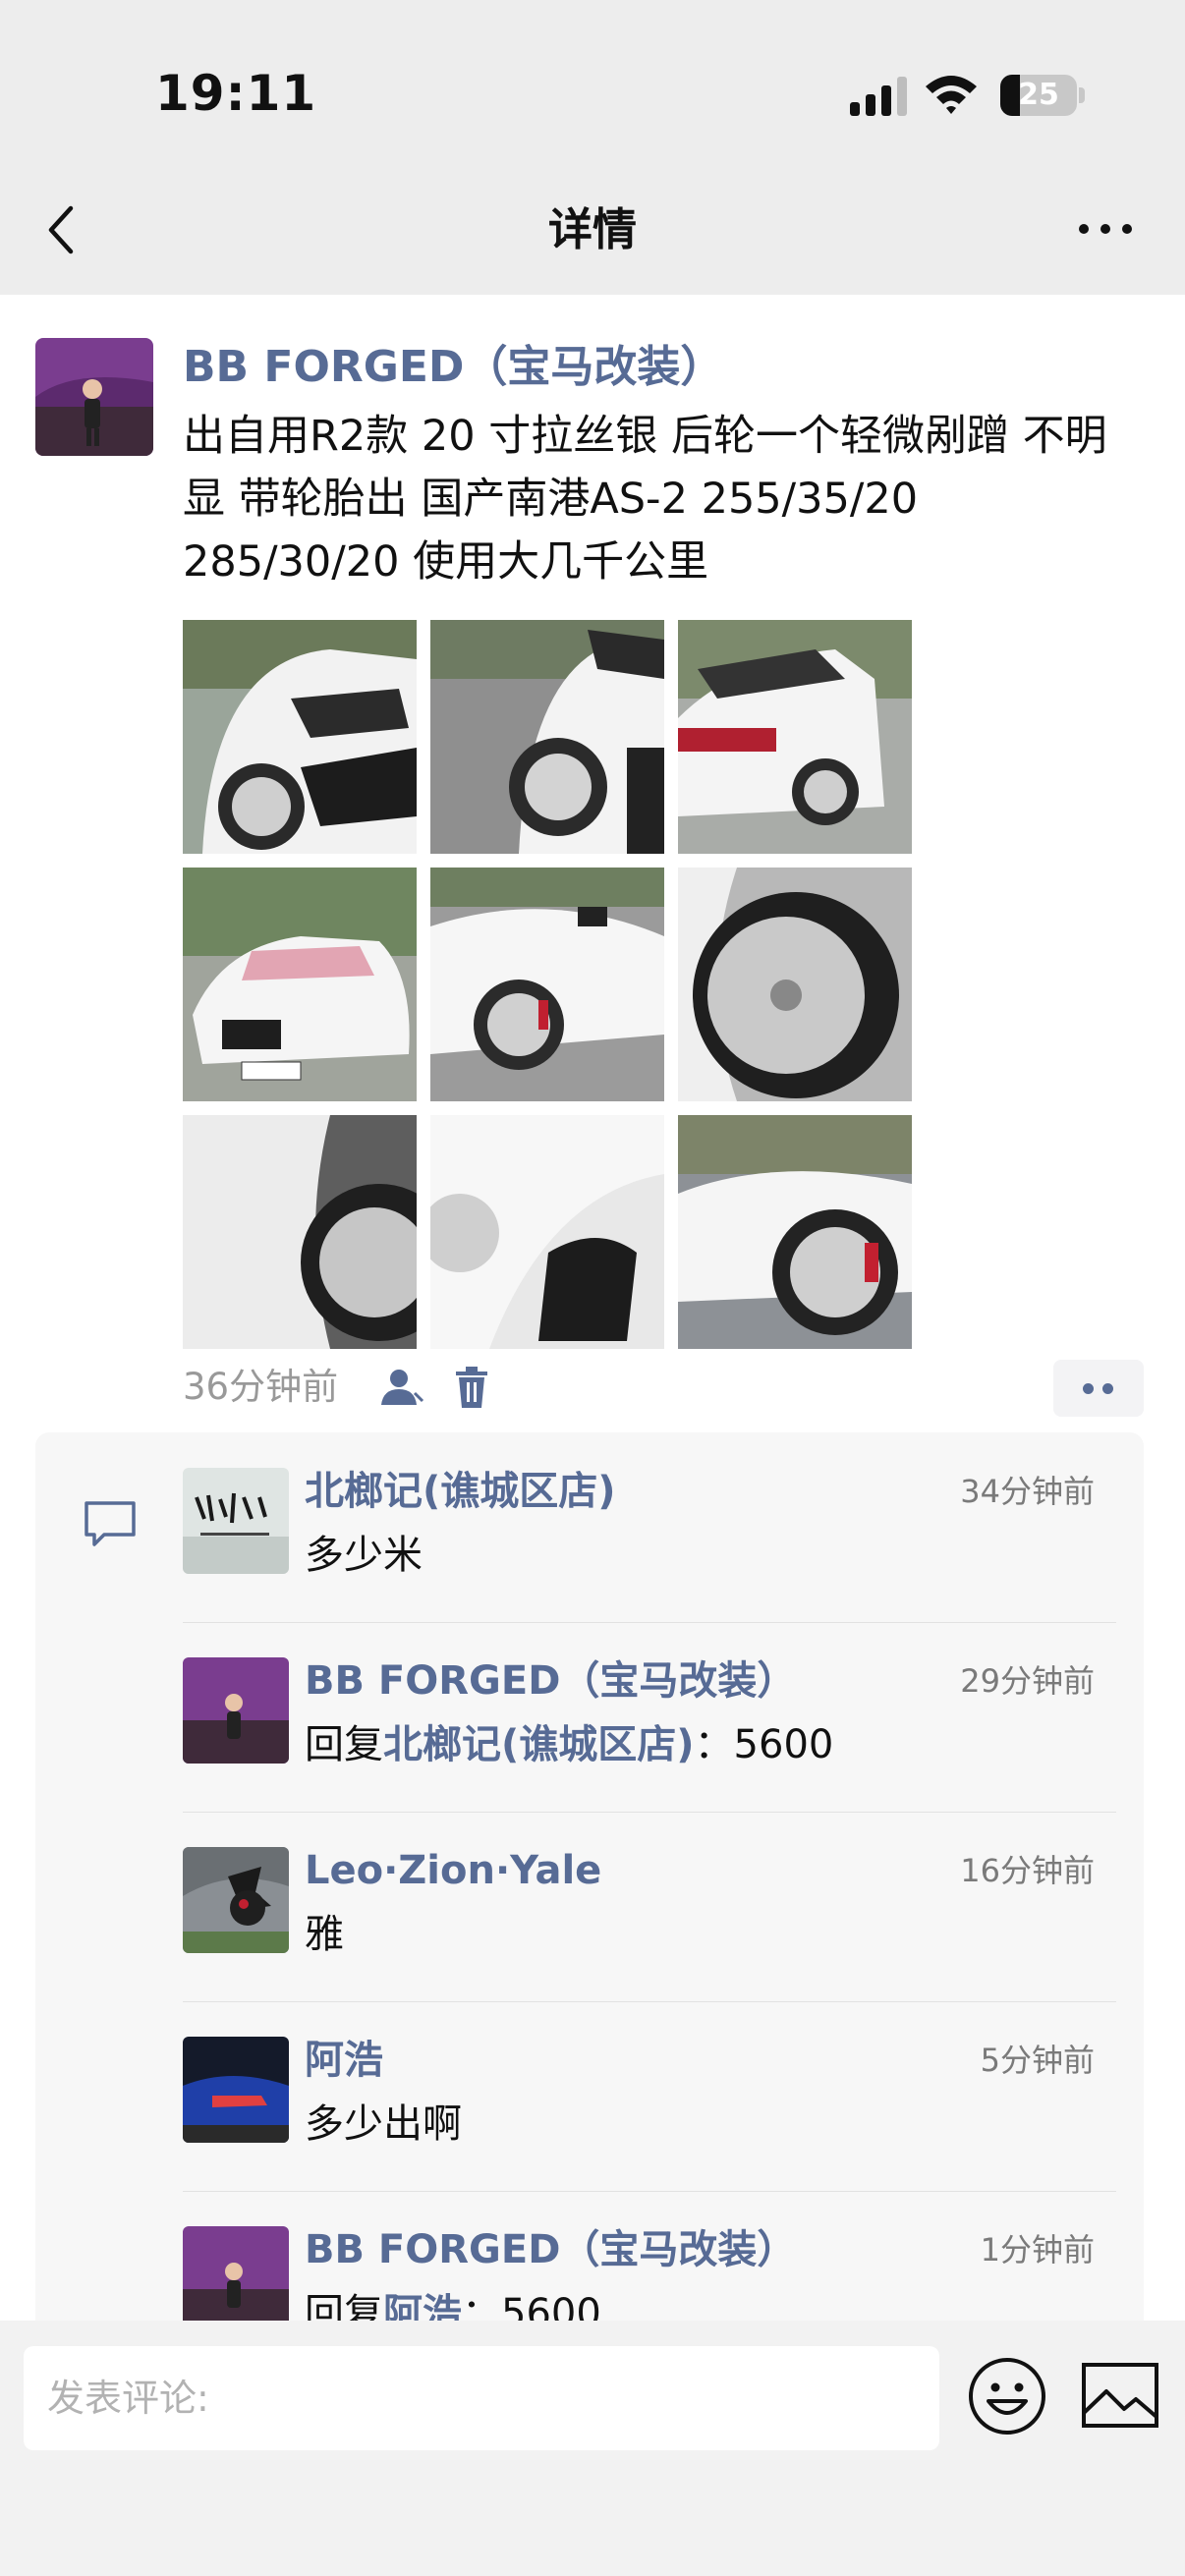 This screenshot has width=1185, height=2576. I want to click on more-icon, so click(1106, 229).